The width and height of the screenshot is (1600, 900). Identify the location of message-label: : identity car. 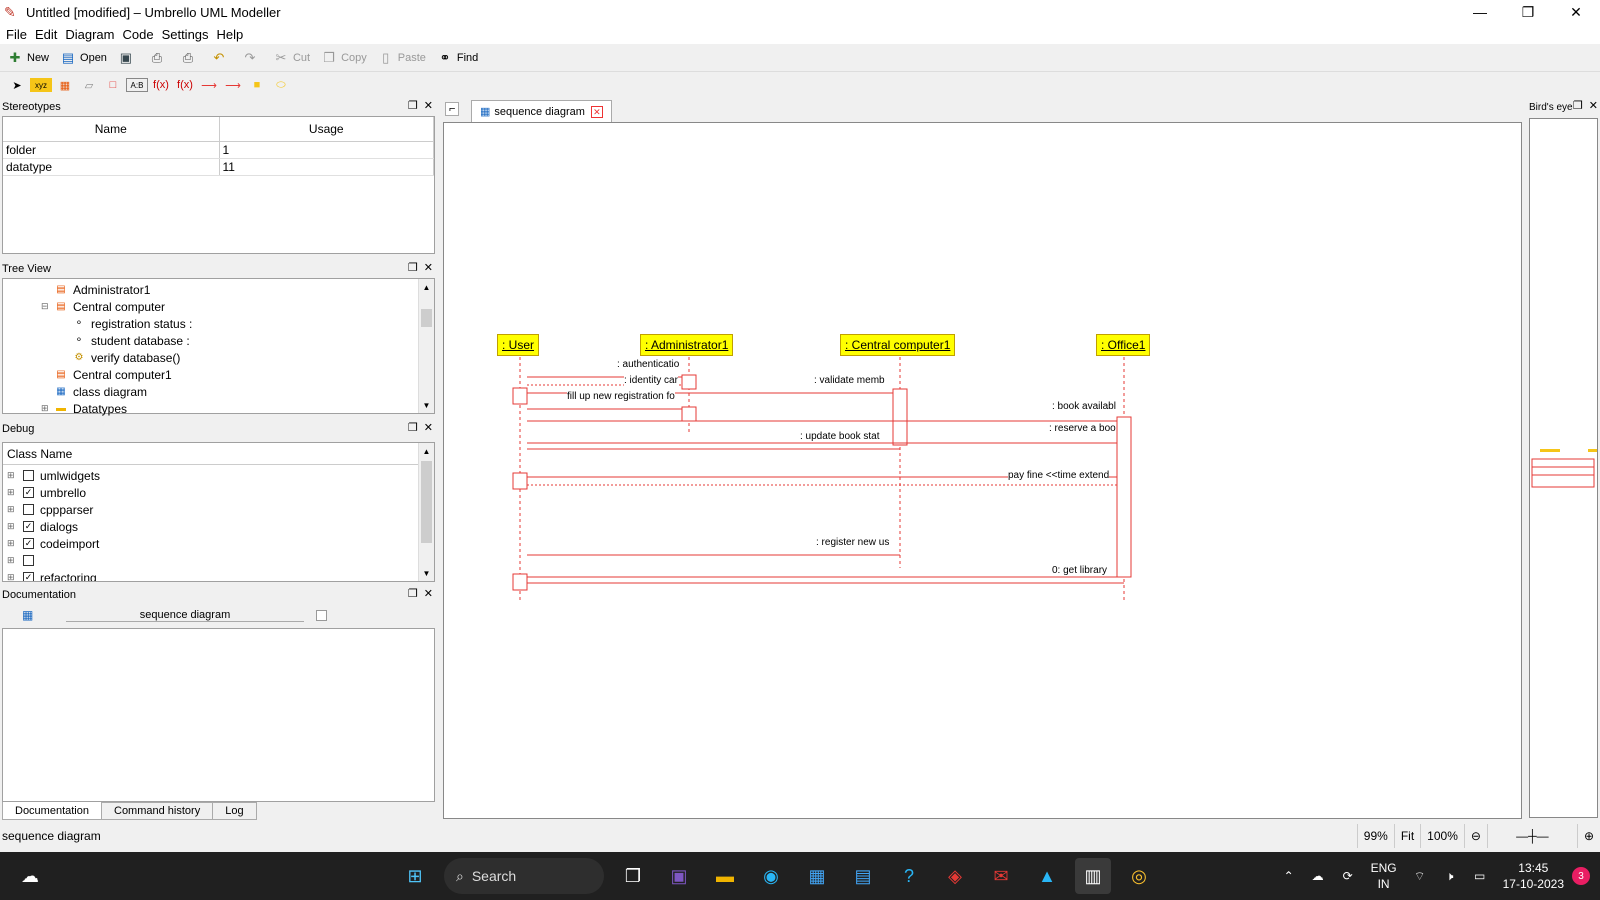
(651, 380).